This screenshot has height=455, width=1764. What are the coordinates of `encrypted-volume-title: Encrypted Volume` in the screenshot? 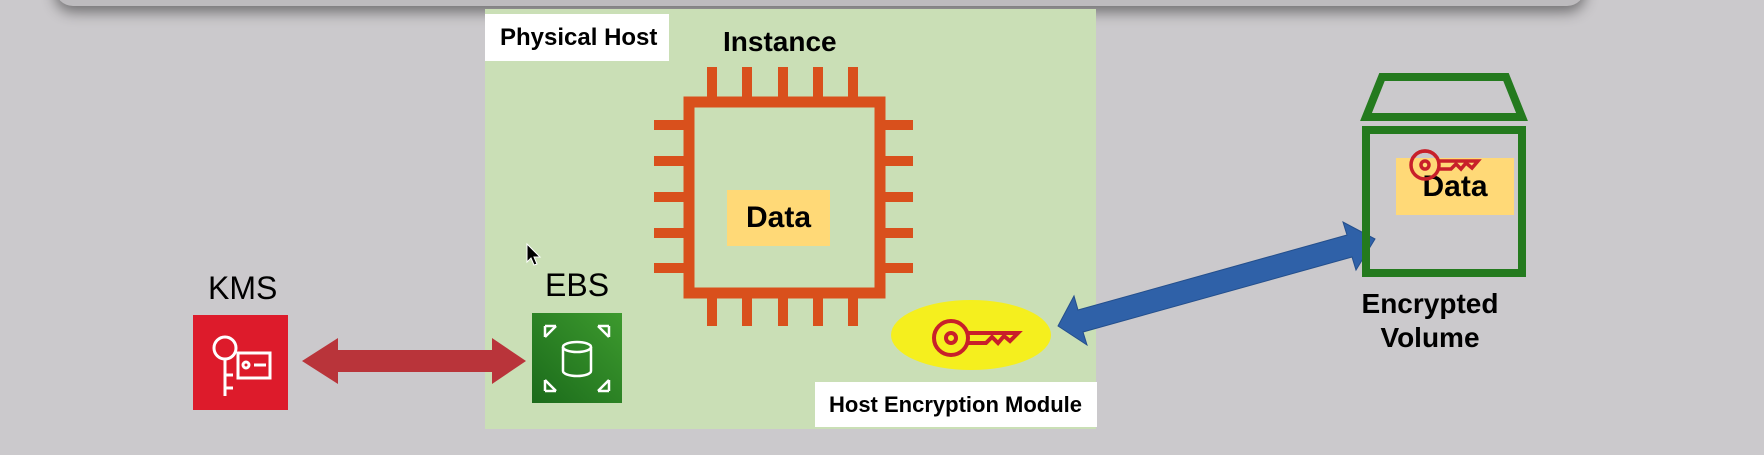 It's located at (1430, 320).